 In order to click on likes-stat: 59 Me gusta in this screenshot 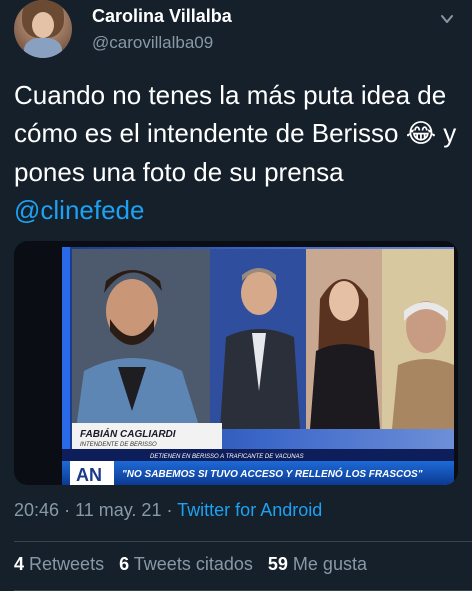, I will do `click(317, 564)`.